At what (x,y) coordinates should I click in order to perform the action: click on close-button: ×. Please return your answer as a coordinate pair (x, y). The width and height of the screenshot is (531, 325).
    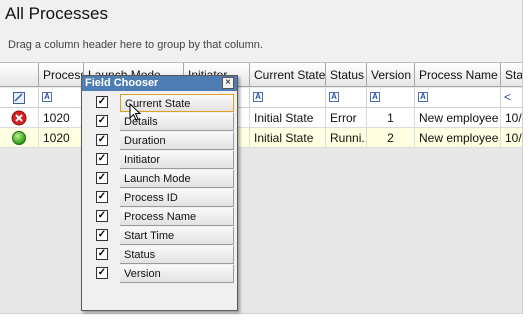
    Looking at the image, I should click on (228, 83).